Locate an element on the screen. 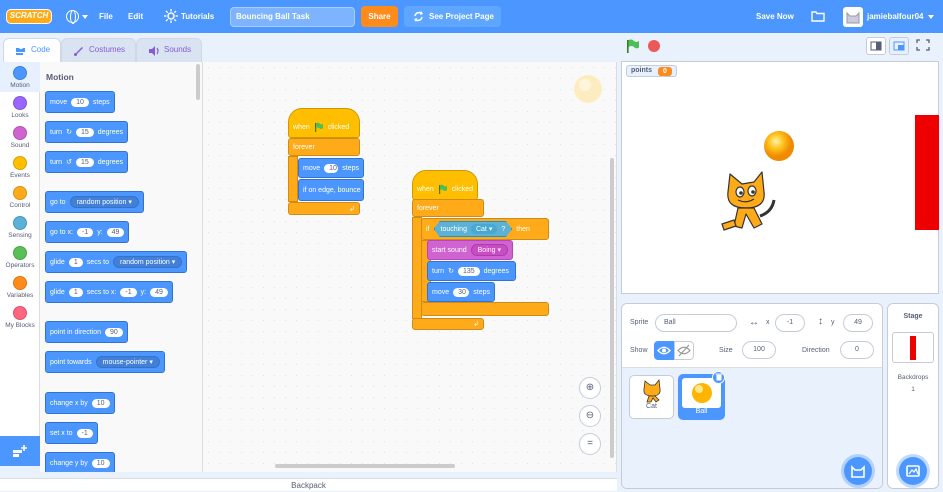 This screenshot has width=943, height=492. sprite-tile-cat: Cat is located at coordinates (651, 397).